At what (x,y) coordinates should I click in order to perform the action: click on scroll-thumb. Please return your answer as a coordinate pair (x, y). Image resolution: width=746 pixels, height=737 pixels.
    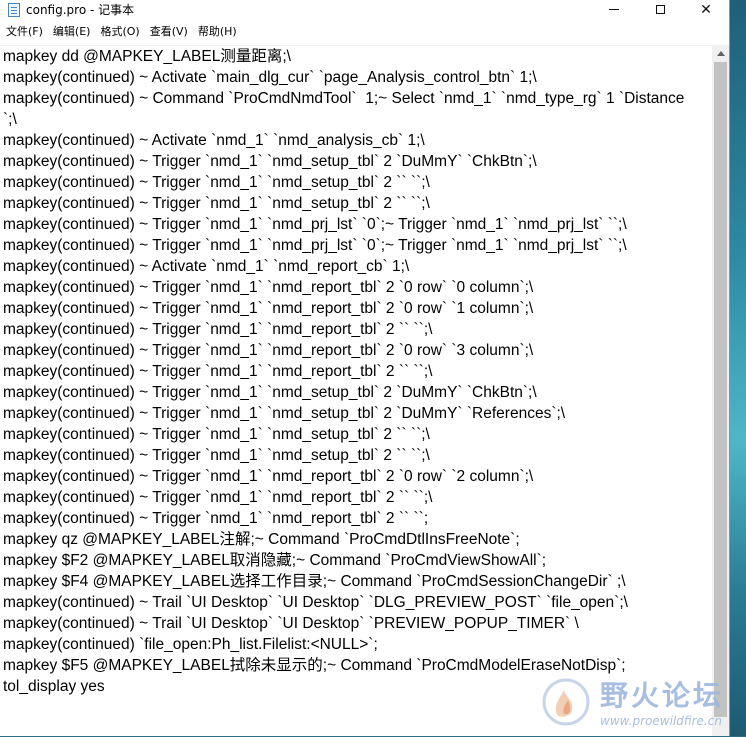
    Looking at the image, I should click on (720, 389).